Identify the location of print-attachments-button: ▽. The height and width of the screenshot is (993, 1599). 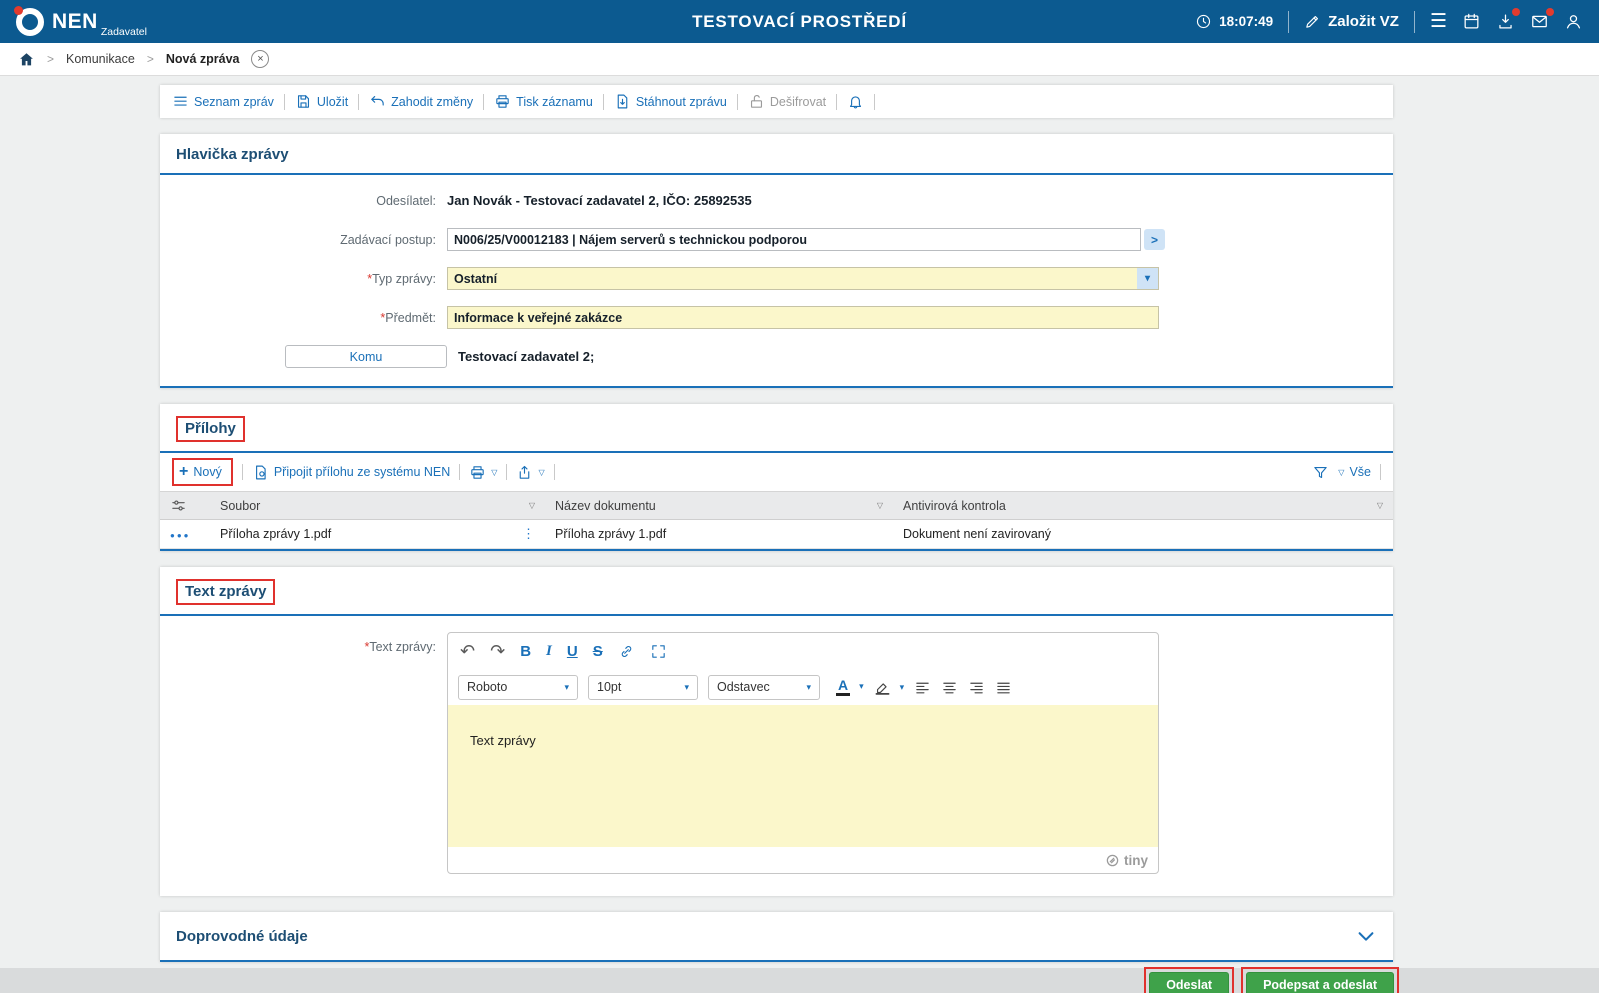
(483, 472).